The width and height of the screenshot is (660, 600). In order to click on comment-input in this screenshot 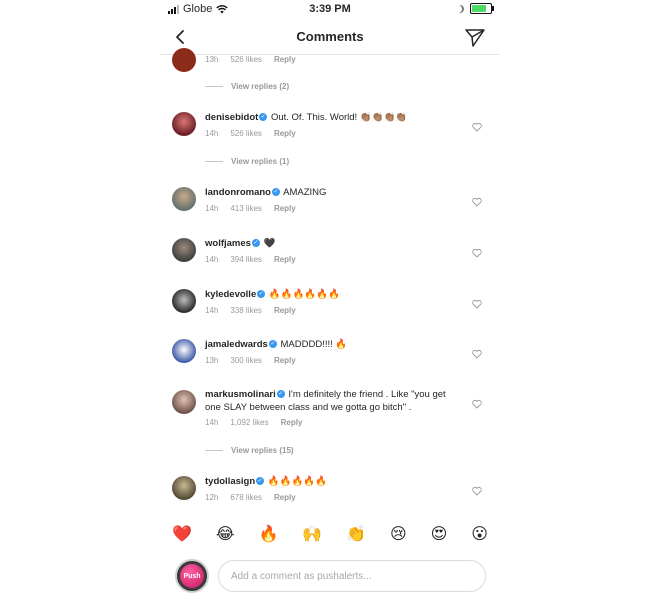, I will do `click(352, 576)`.